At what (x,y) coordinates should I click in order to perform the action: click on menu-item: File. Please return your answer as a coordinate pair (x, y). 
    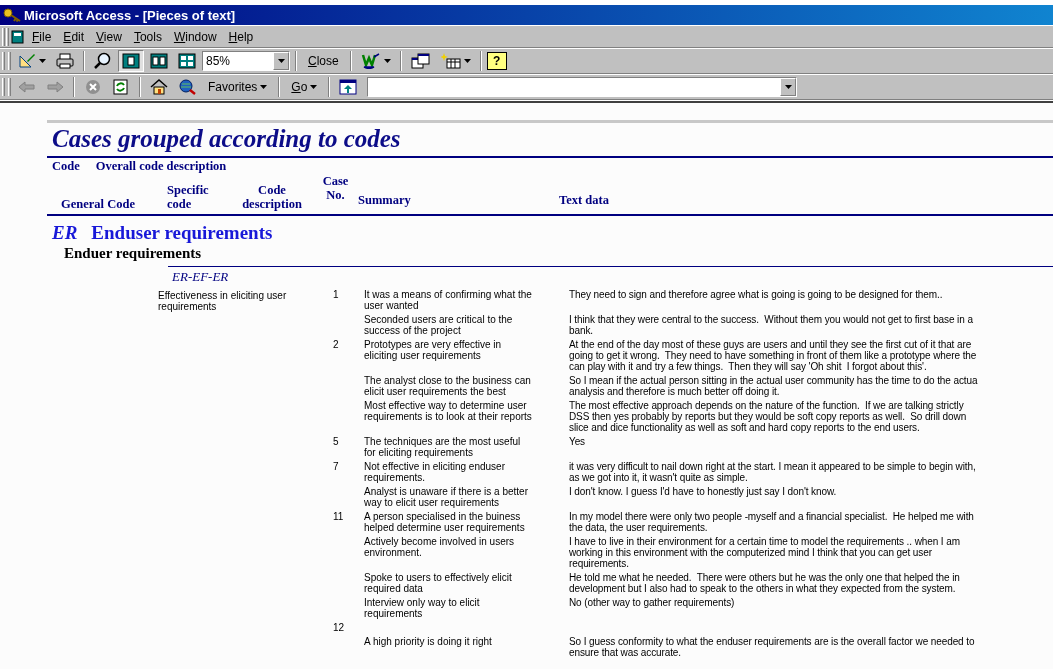
    Looking at the image, I should click on (42, 36).